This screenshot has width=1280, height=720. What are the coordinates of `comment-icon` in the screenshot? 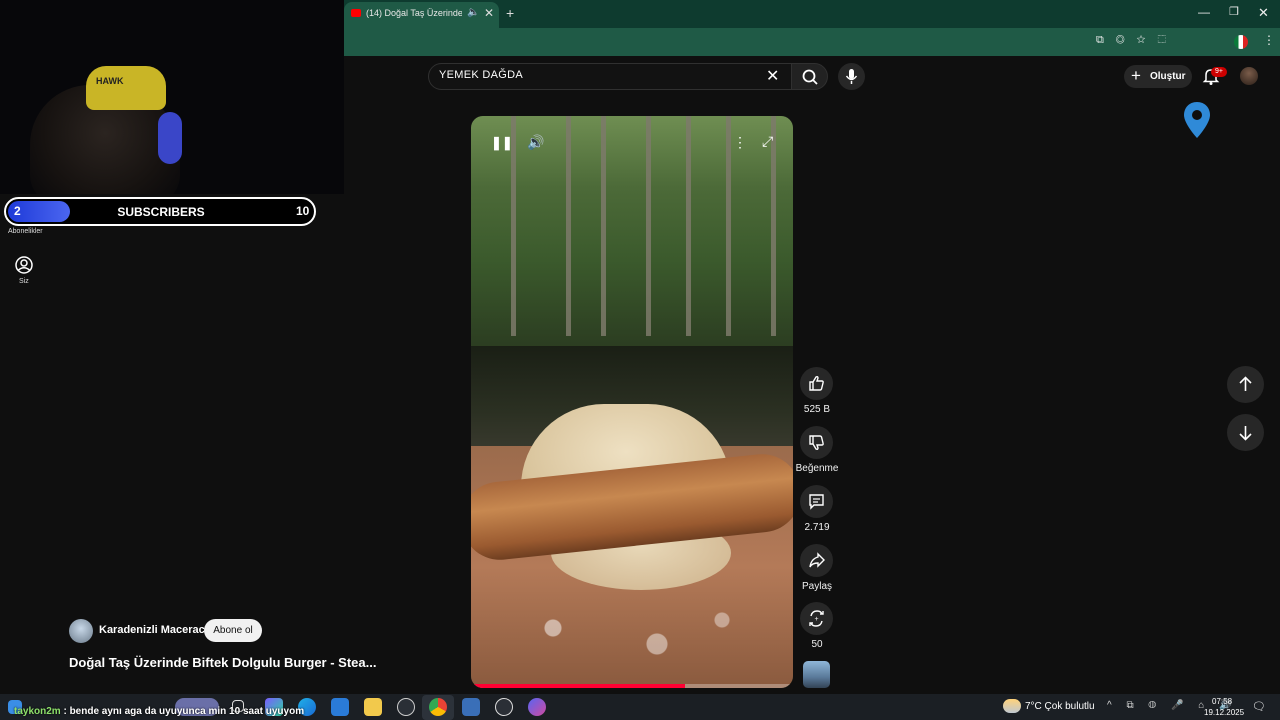 It's located at (816, 502).